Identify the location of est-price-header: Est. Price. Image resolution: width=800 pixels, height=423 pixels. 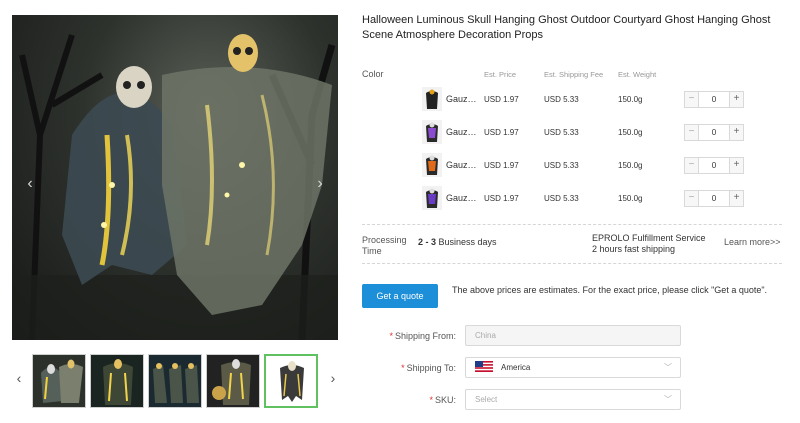
(500, 74).